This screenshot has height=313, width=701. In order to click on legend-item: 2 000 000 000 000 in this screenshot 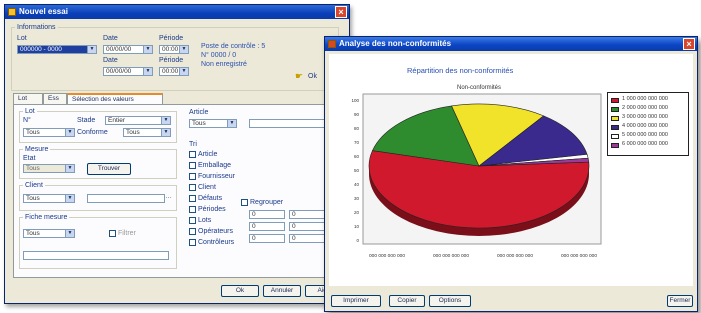, I will do `click(649, 109)`.